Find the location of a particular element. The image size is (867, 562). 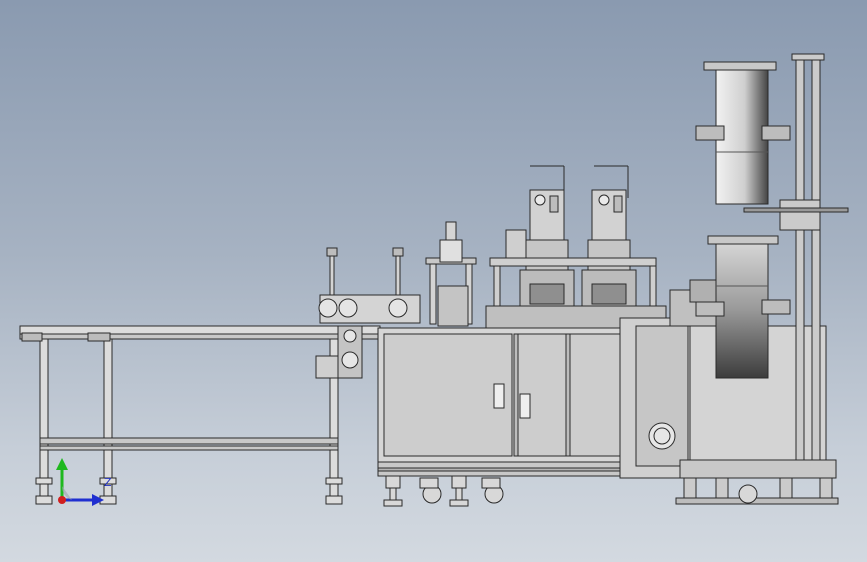

welding-head-right is located at coordinates (609, 238).